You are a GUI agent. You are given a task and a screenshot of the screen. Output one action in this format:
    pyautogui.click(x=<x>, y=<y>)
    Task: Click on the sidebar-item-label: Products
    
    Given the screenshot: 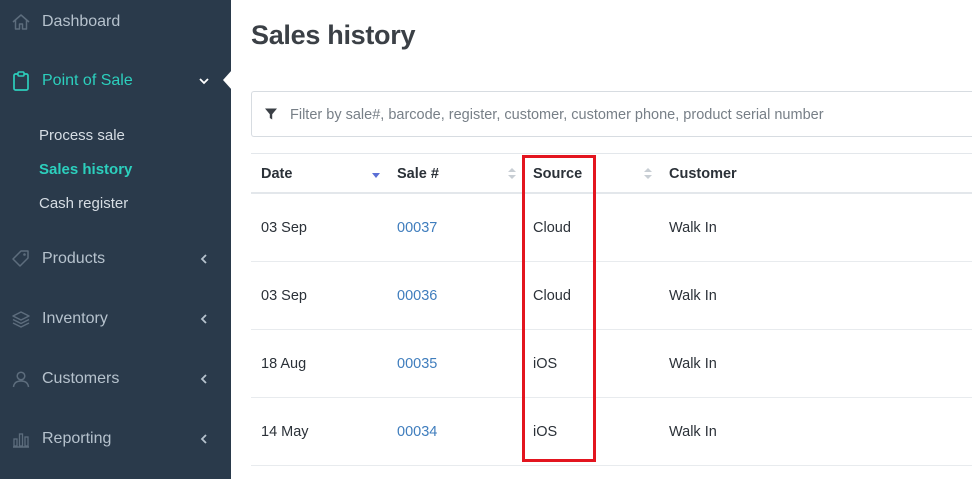 What is the action you would take?
    pyautogui.click(x=74, y=258)
    